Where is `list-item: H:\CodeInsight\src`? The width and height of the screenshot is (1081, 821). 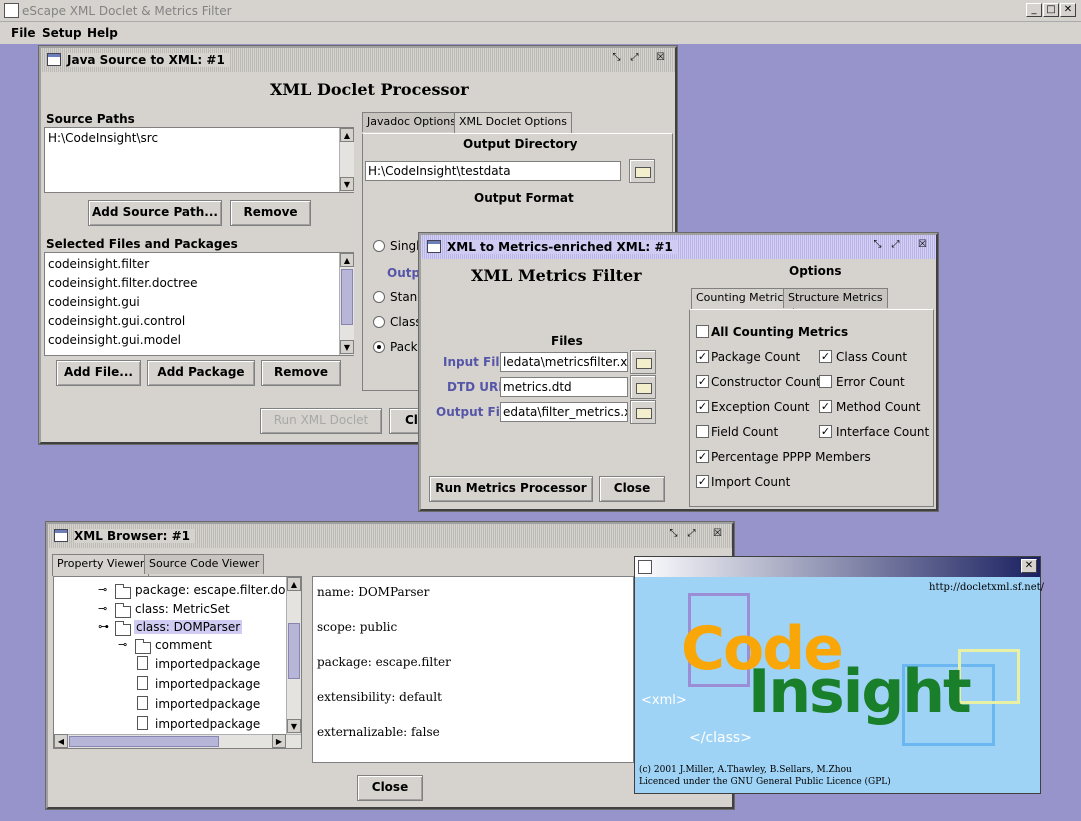 list-item: H:\CodeInsight\src is located at coordinates (103, 138).